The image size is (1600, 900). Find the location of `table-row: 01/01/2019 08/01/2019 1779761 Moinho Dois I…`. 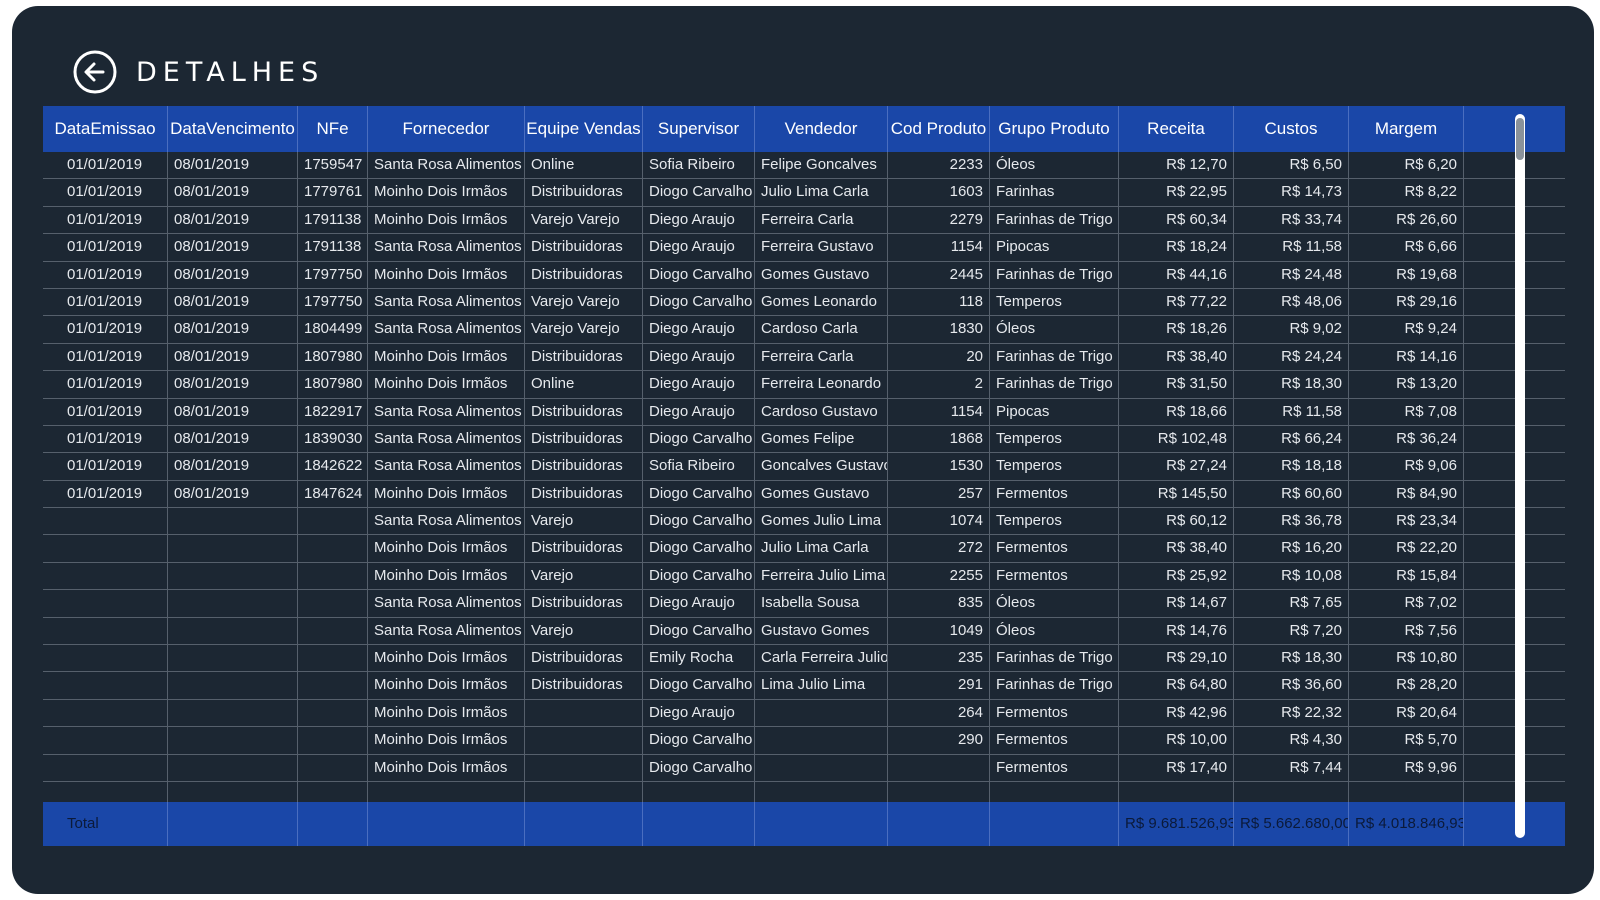

table-row: 01/01/2019 08/01/2019 1779761 Moinho Dois I… is located at coordinates (804, 193).